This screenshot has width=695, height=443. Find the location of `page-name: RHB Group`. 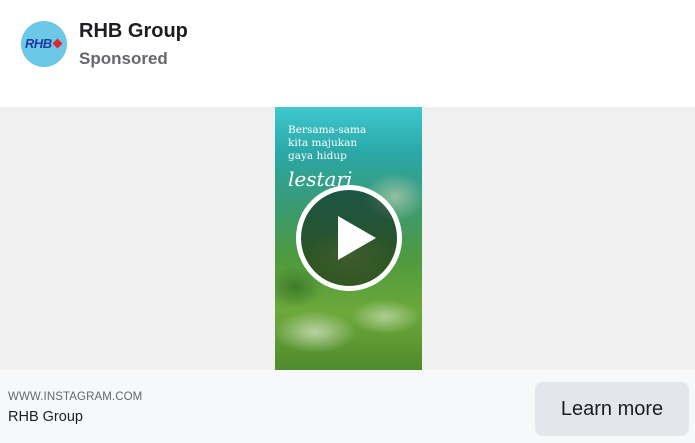

page-name: RHB Group is located at coordinates (133, 31).